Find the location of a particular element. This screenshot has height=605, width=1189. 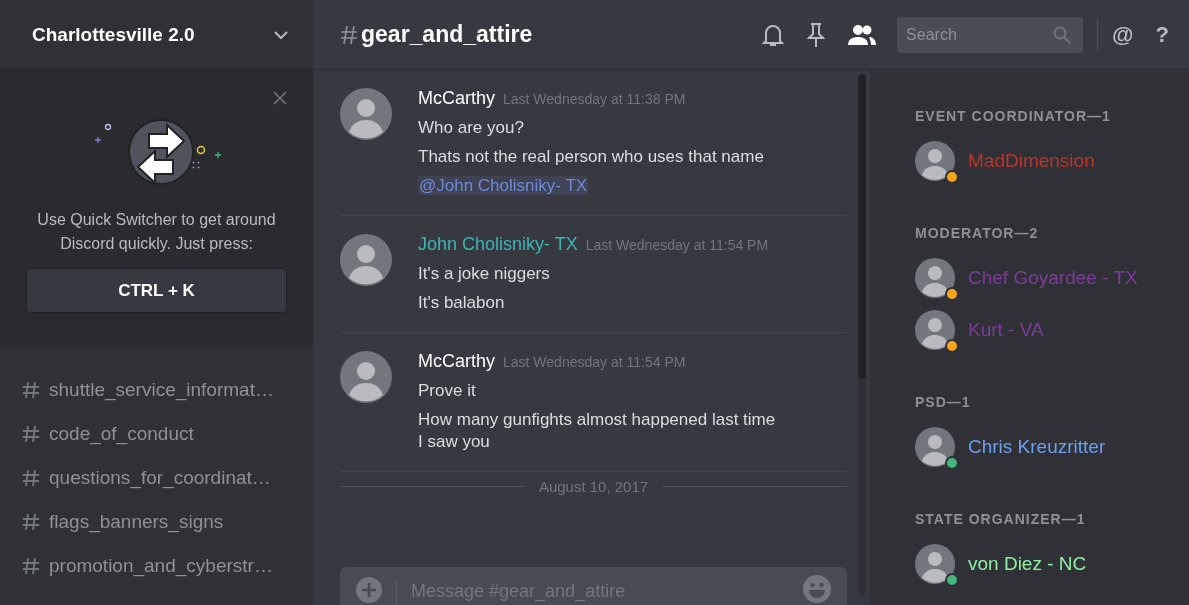

message-text: It's a joke niggers is located at coordinates (484, 274).